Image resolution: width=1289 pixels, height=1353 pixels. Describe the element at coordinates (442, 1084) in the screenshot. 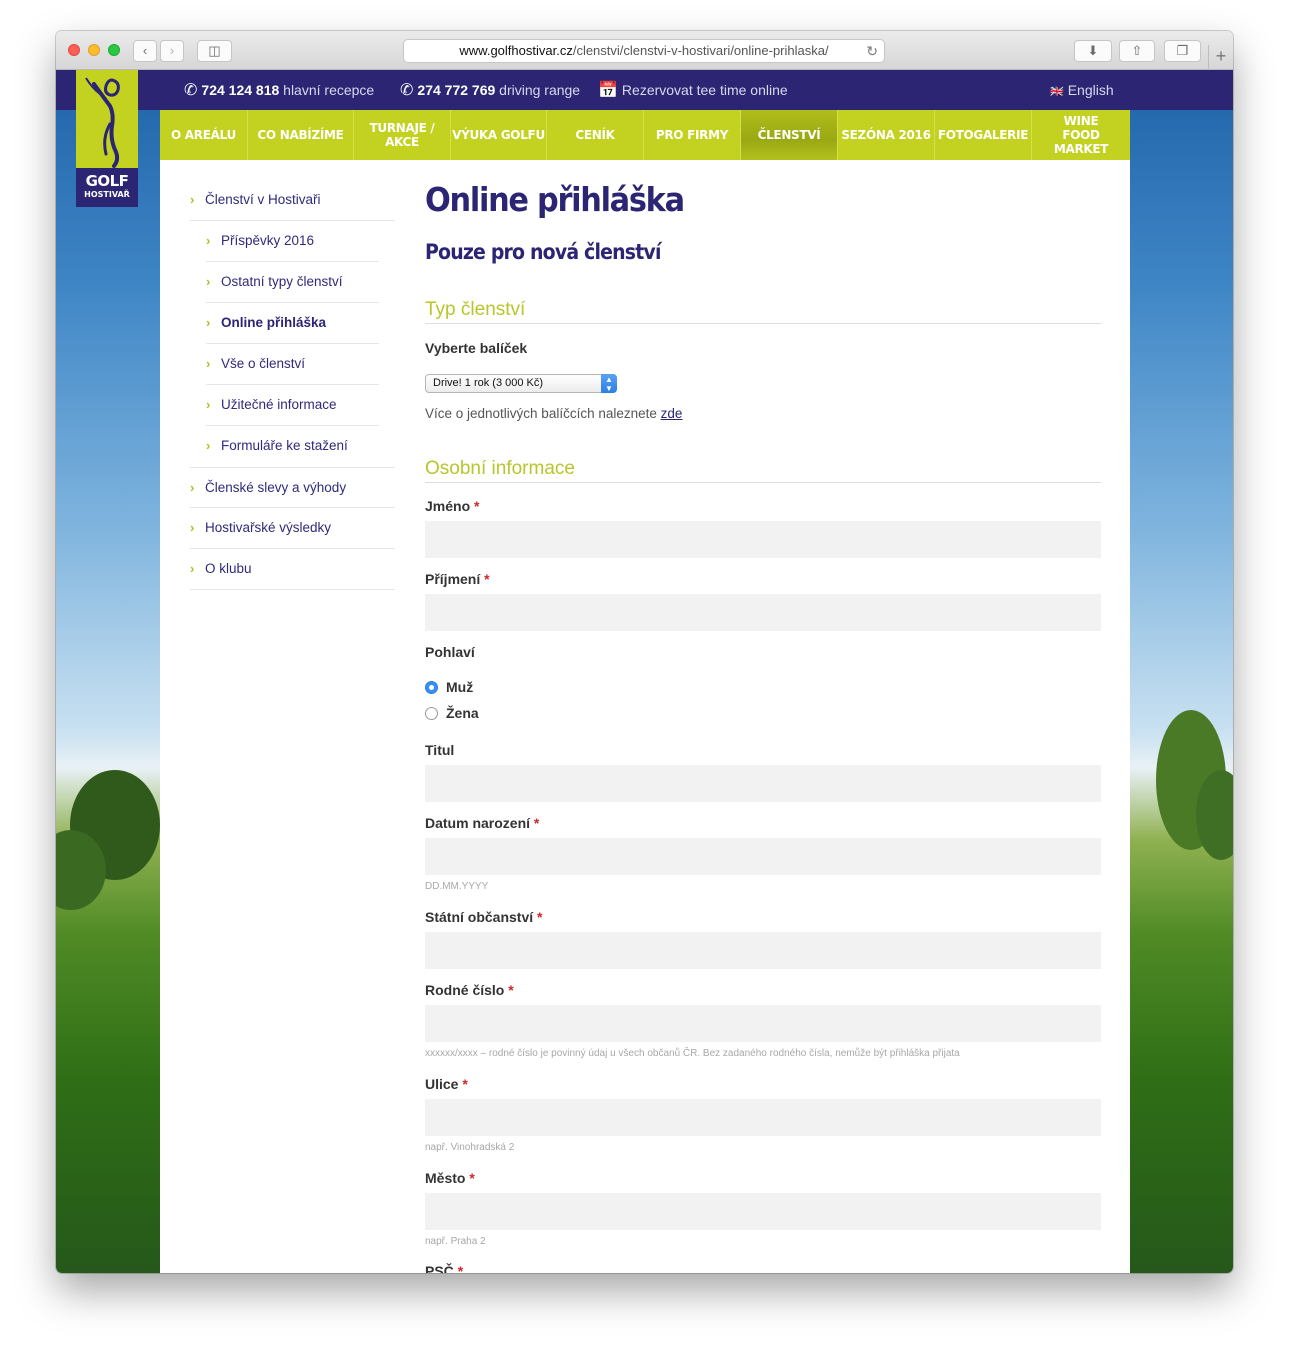

I see `label-text: Ulice` at that location.